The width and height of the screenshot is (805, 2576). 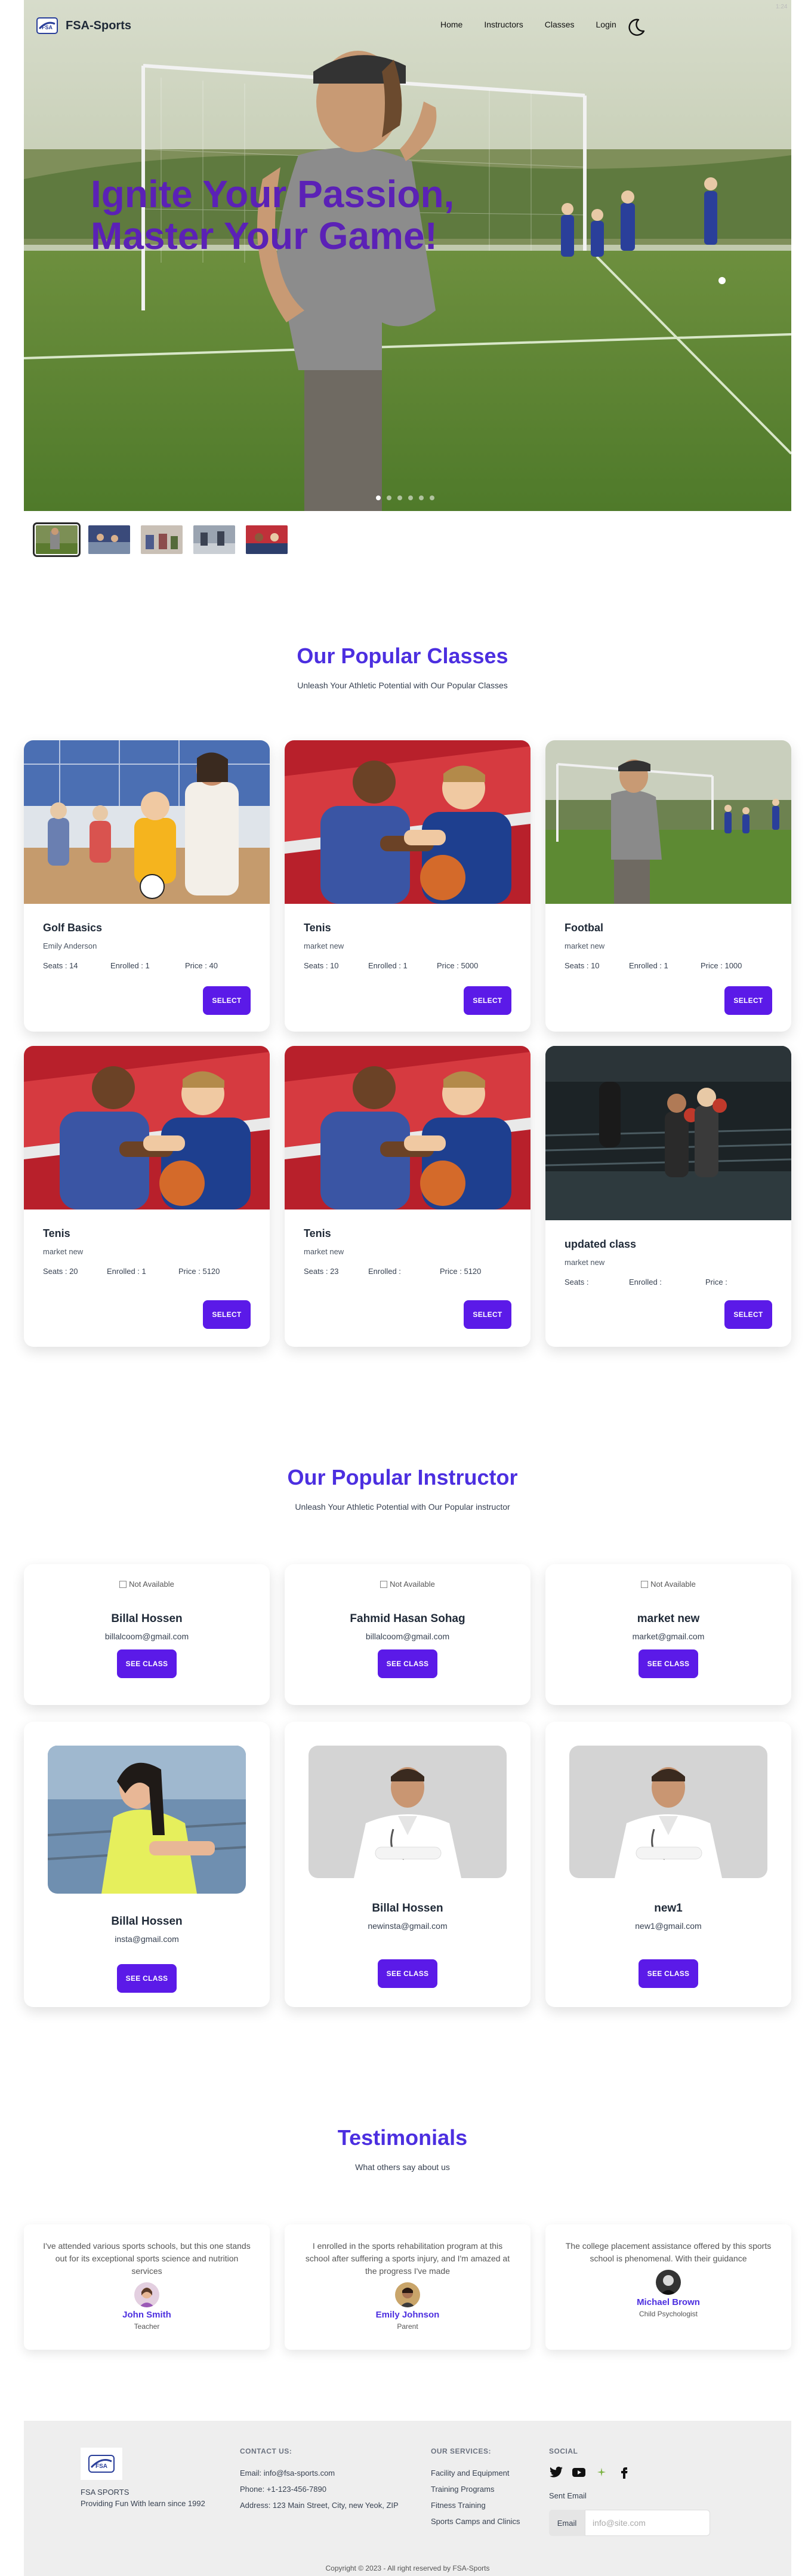 I want to click on carousel-thumbnails, so click(x=160, y=539).